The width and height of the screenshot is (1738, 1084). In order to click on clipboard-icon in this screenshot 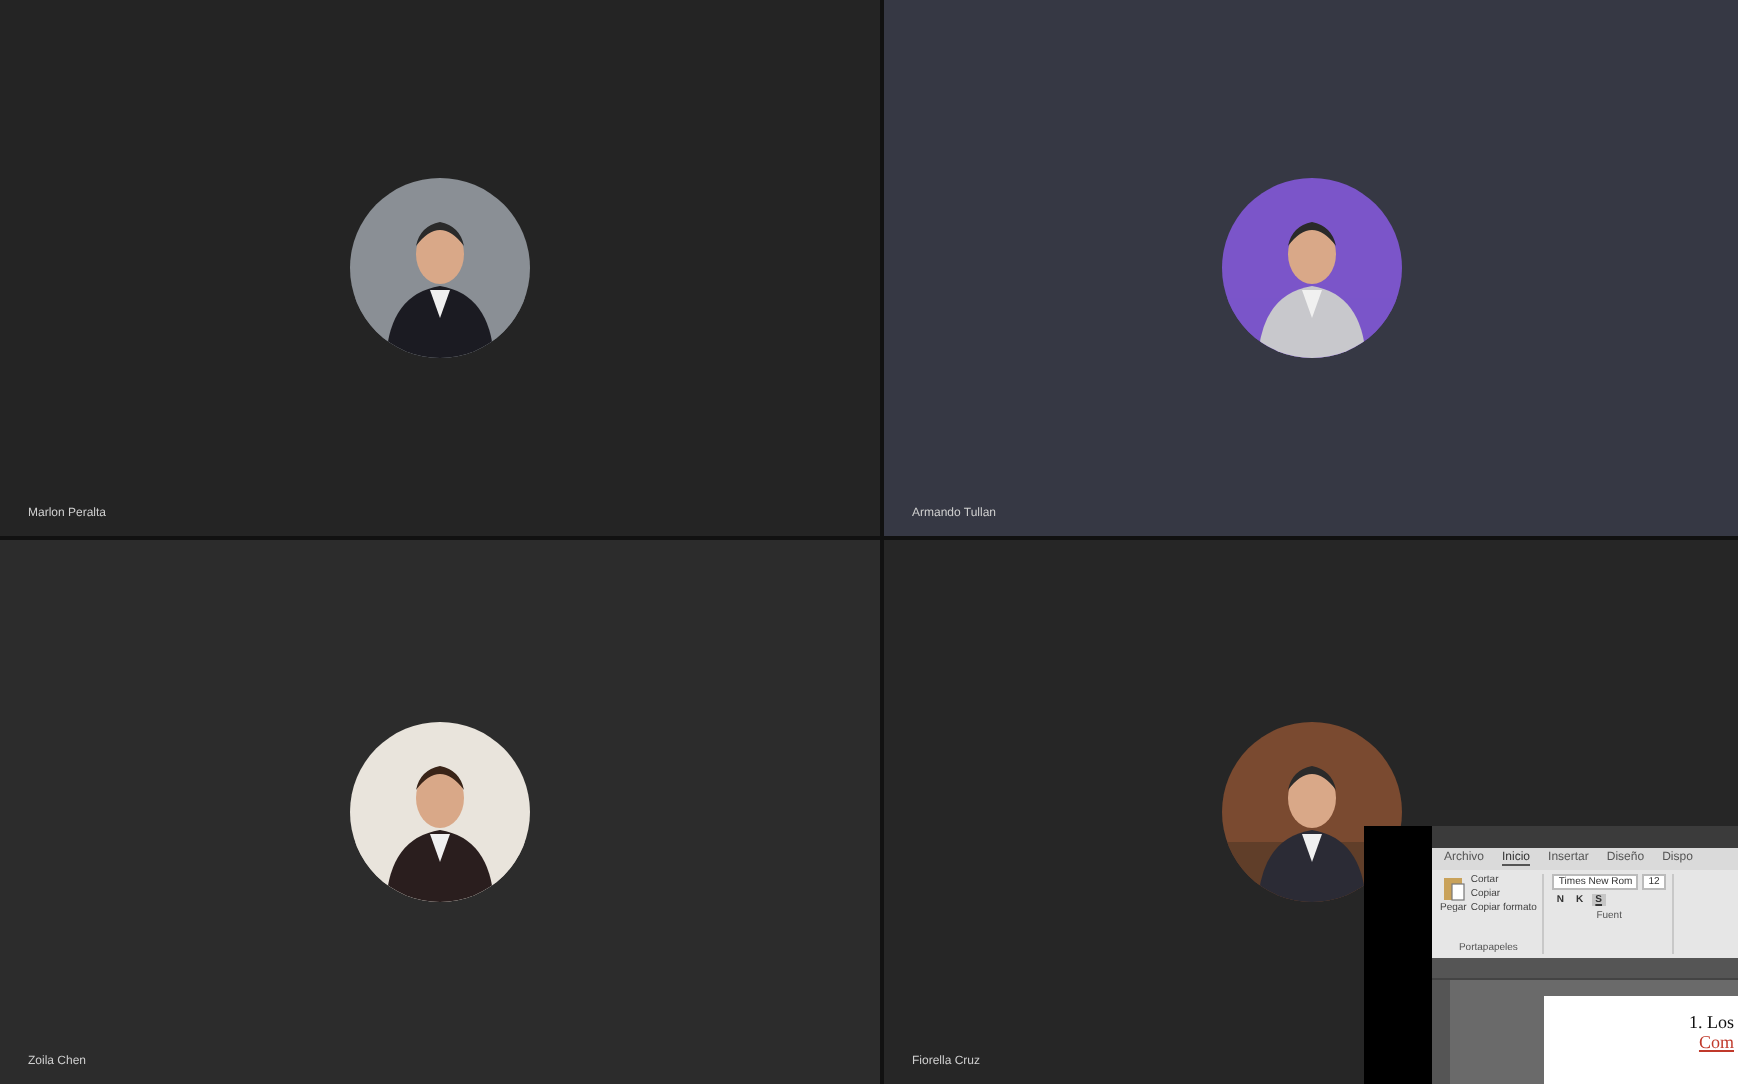, I will do `click(1453, 888)`.